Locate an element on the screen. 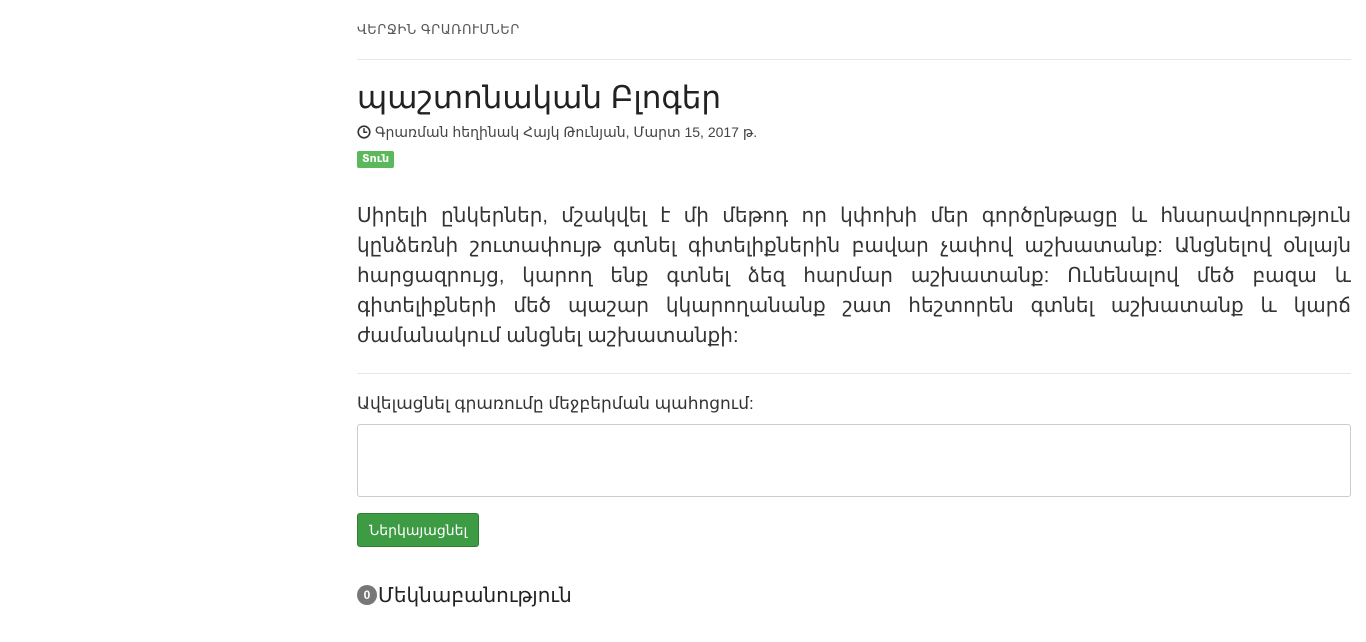  comment-textarea is located at coordinates (854, 460).